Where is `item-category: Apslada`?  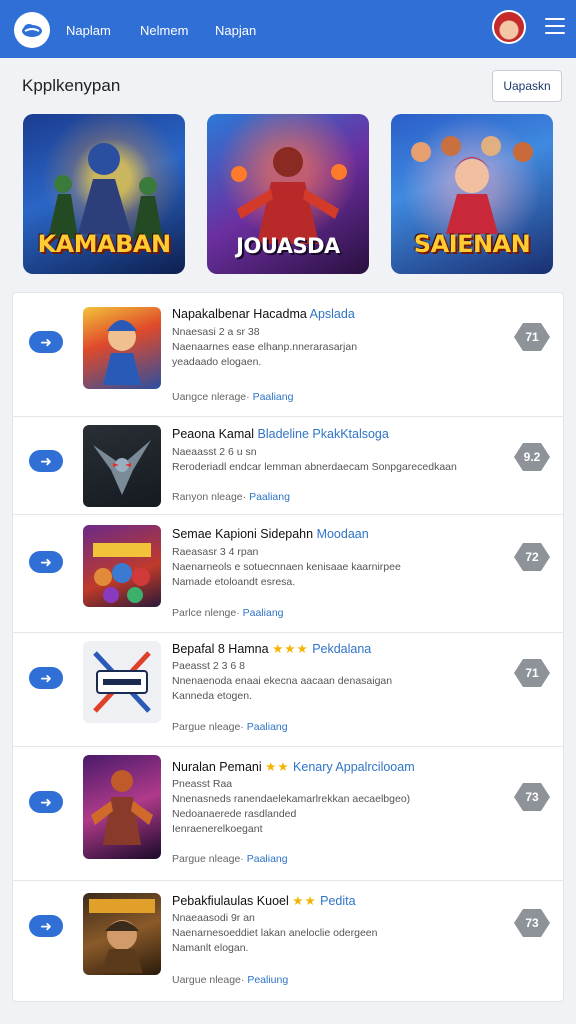
item-category: Apslada is located at coordinates (332, 314).